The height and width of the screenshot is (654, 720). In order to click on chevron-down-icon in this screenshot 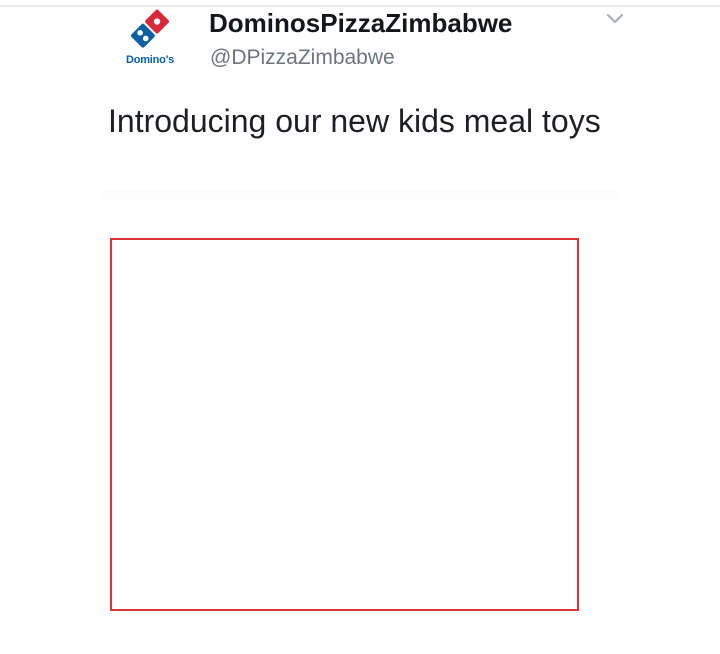, I will do `click(615, 19)`.